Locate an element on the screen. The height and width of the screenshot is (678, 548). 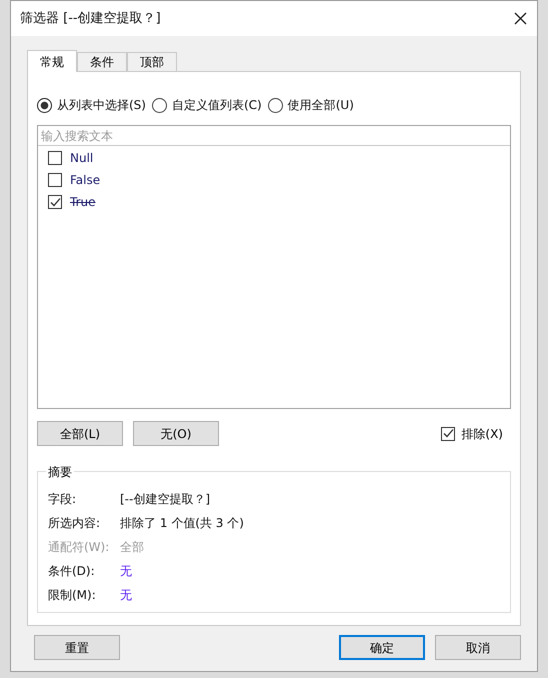
radio-label: 自定义值列表(C) is located at coordinates (217, 105).